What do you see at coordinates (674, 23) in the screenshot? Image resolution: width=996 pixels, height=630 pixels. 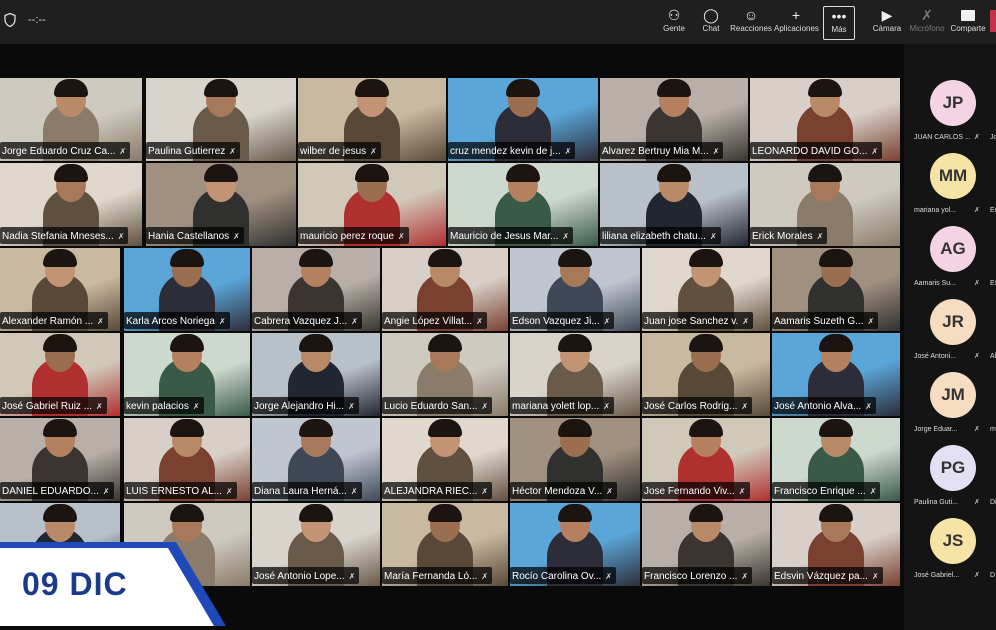 I see `people-button: ⚇ Gente` at bounding box center [674, 23].